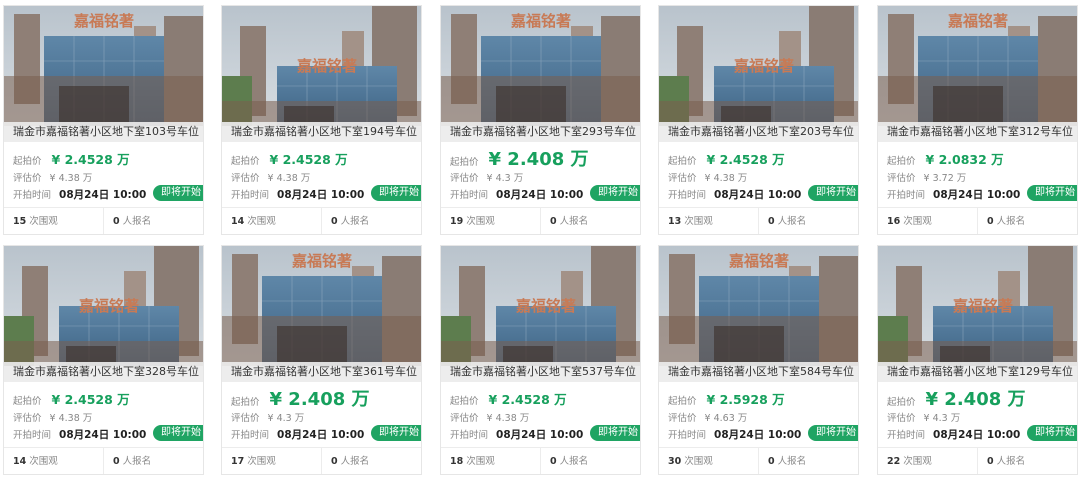 The height and width of the screenshot is (477, 1080). Describe the element at coordinates (90, 399) in the screenshot. I see `start-price-value: ¥ 2.4528 万` at that location.